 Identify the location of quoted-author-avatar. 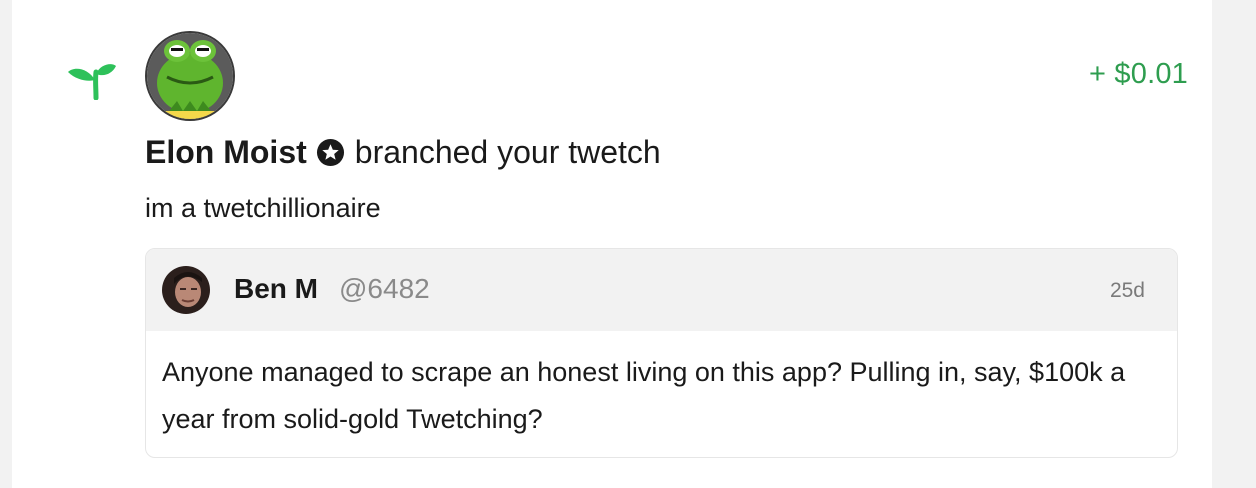
(186, 290).